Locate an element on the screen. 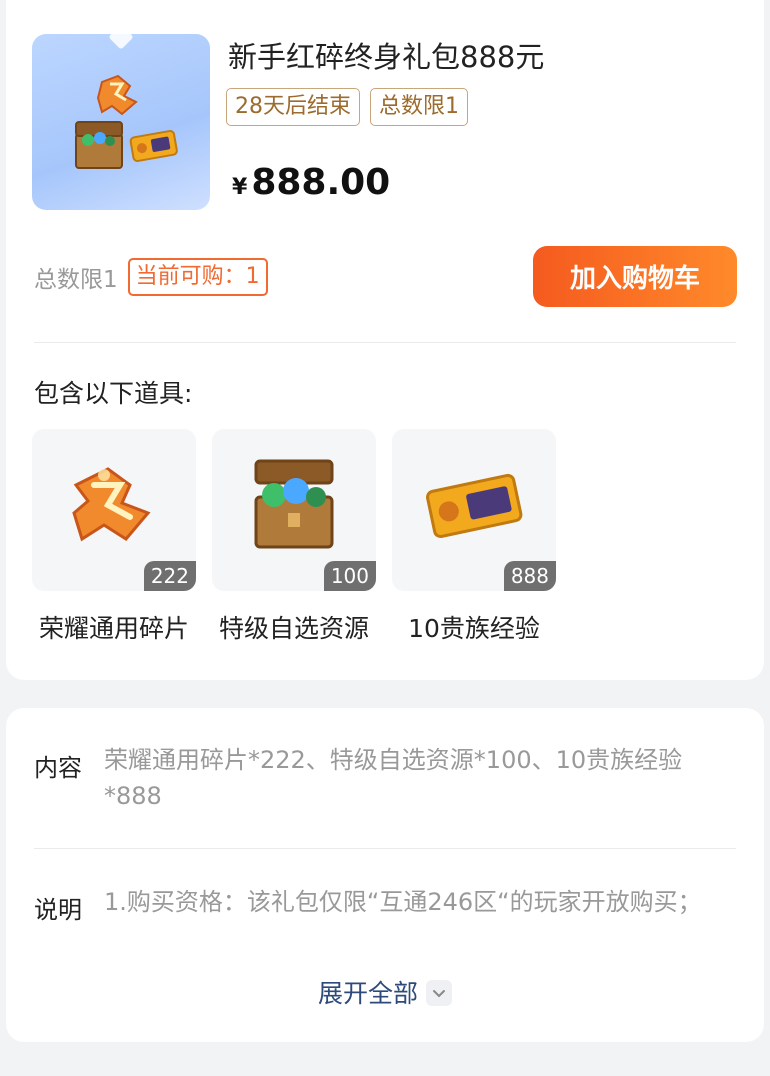 The height and width of the screenshot is (1076, 770). add-to-cart-button: 加入购物车 is located at coordinates (635, 276).